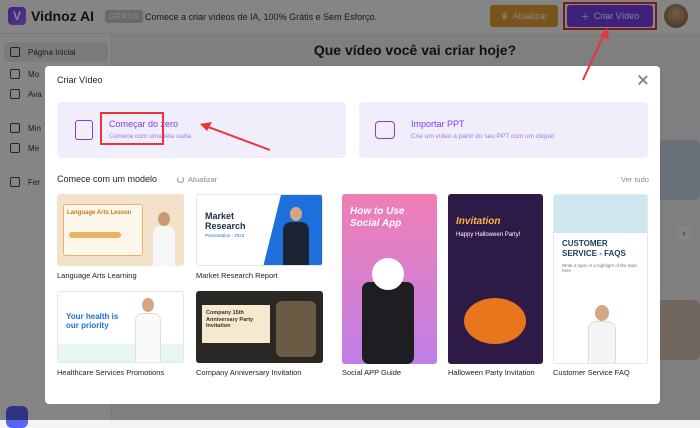  What do you see at coordinates (438, 124) in the screenshot?
I see `option-title: Importar PPT` at bounding box center [438, 124].